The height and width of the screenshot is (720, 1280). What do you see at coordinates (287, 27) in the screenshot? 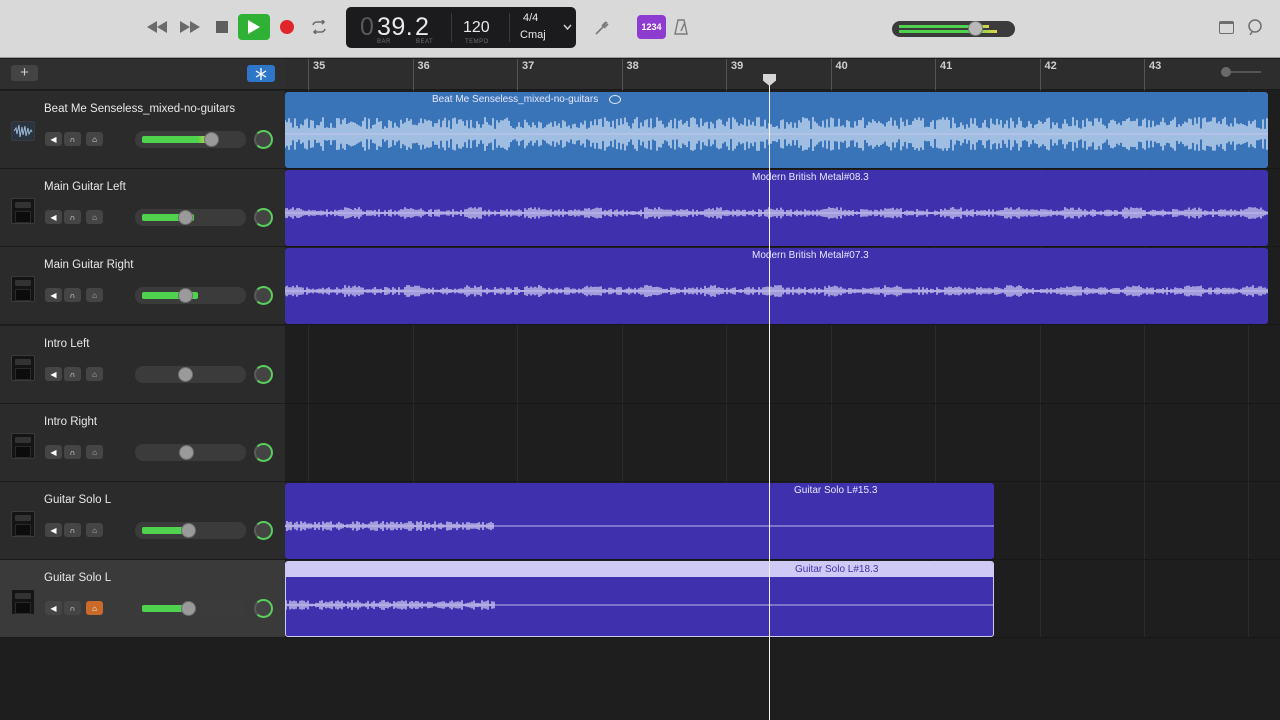
I see `record-button` at bounding box center [287, 27].